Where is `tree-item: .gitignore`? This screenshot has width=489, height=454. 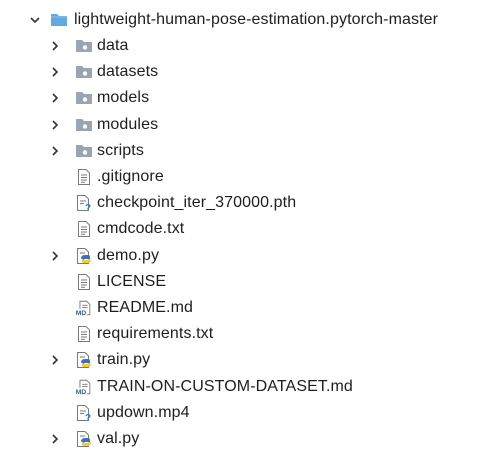
tree-item: .gitignore is located at coordinates (244, 177).